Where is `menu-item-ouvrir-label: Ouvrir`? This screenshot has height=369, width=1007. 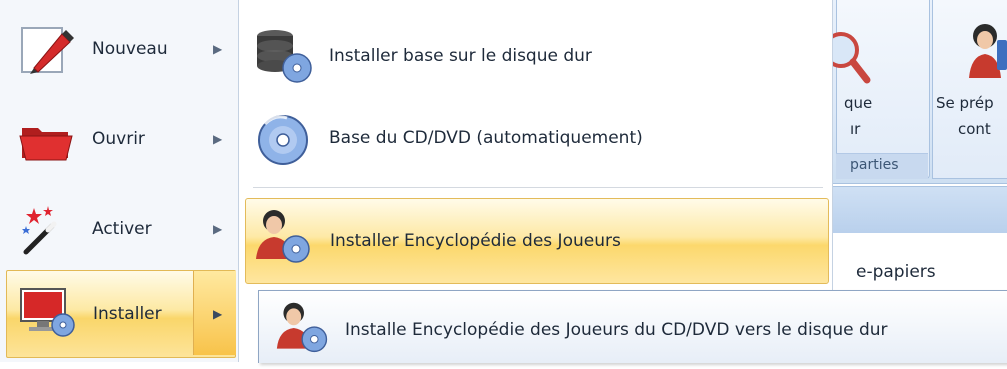 menu-item-ouvrir-label: Ouvrir is located at coordinates (118, 139).